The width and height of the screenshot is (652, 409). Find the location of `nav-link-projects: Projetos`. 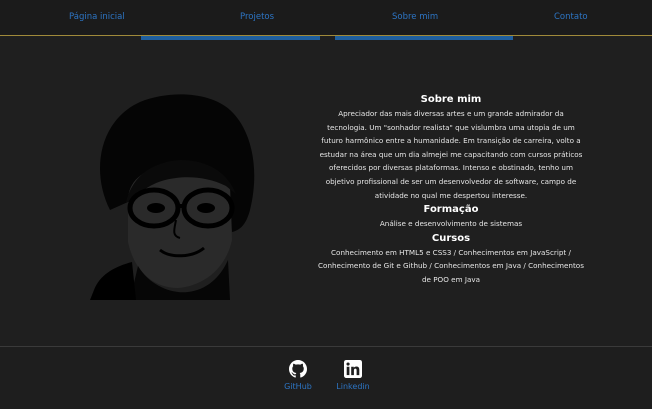

nav-link-projects: Projetos is located at coordinates (257, 17).